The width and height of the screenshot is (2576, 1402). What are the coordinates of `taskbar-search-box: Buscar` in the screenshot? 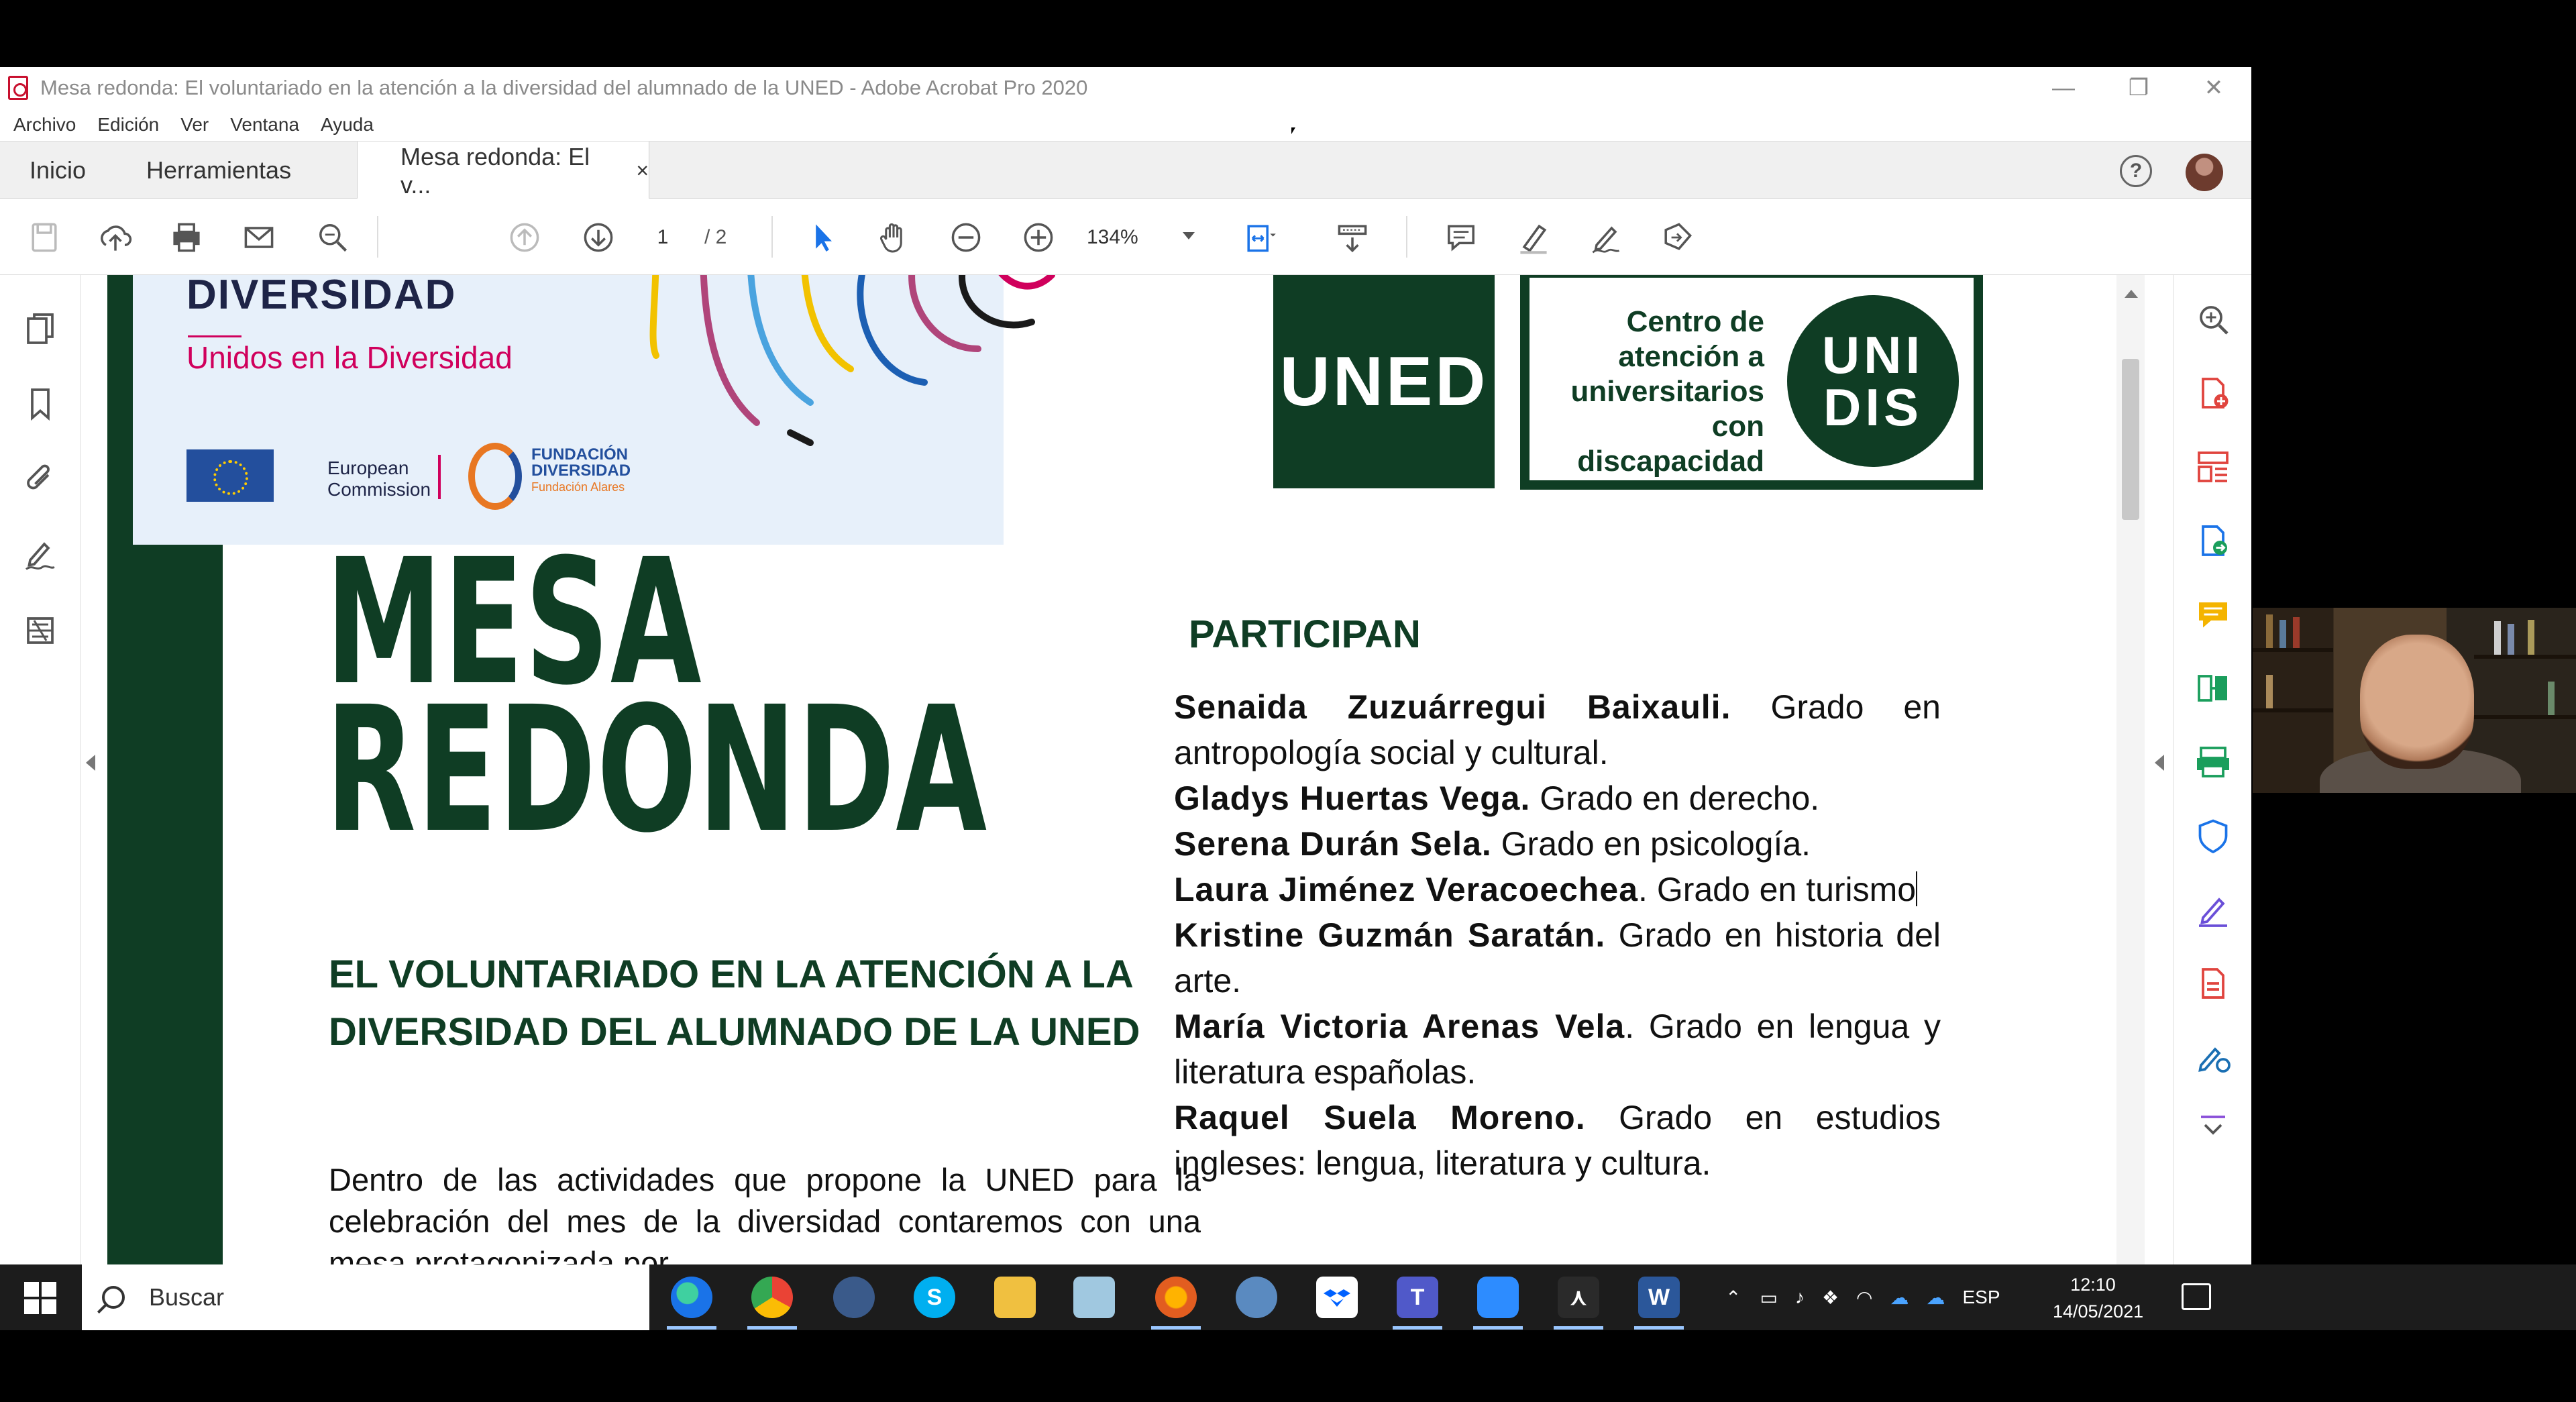 It's located at (365, 1297).